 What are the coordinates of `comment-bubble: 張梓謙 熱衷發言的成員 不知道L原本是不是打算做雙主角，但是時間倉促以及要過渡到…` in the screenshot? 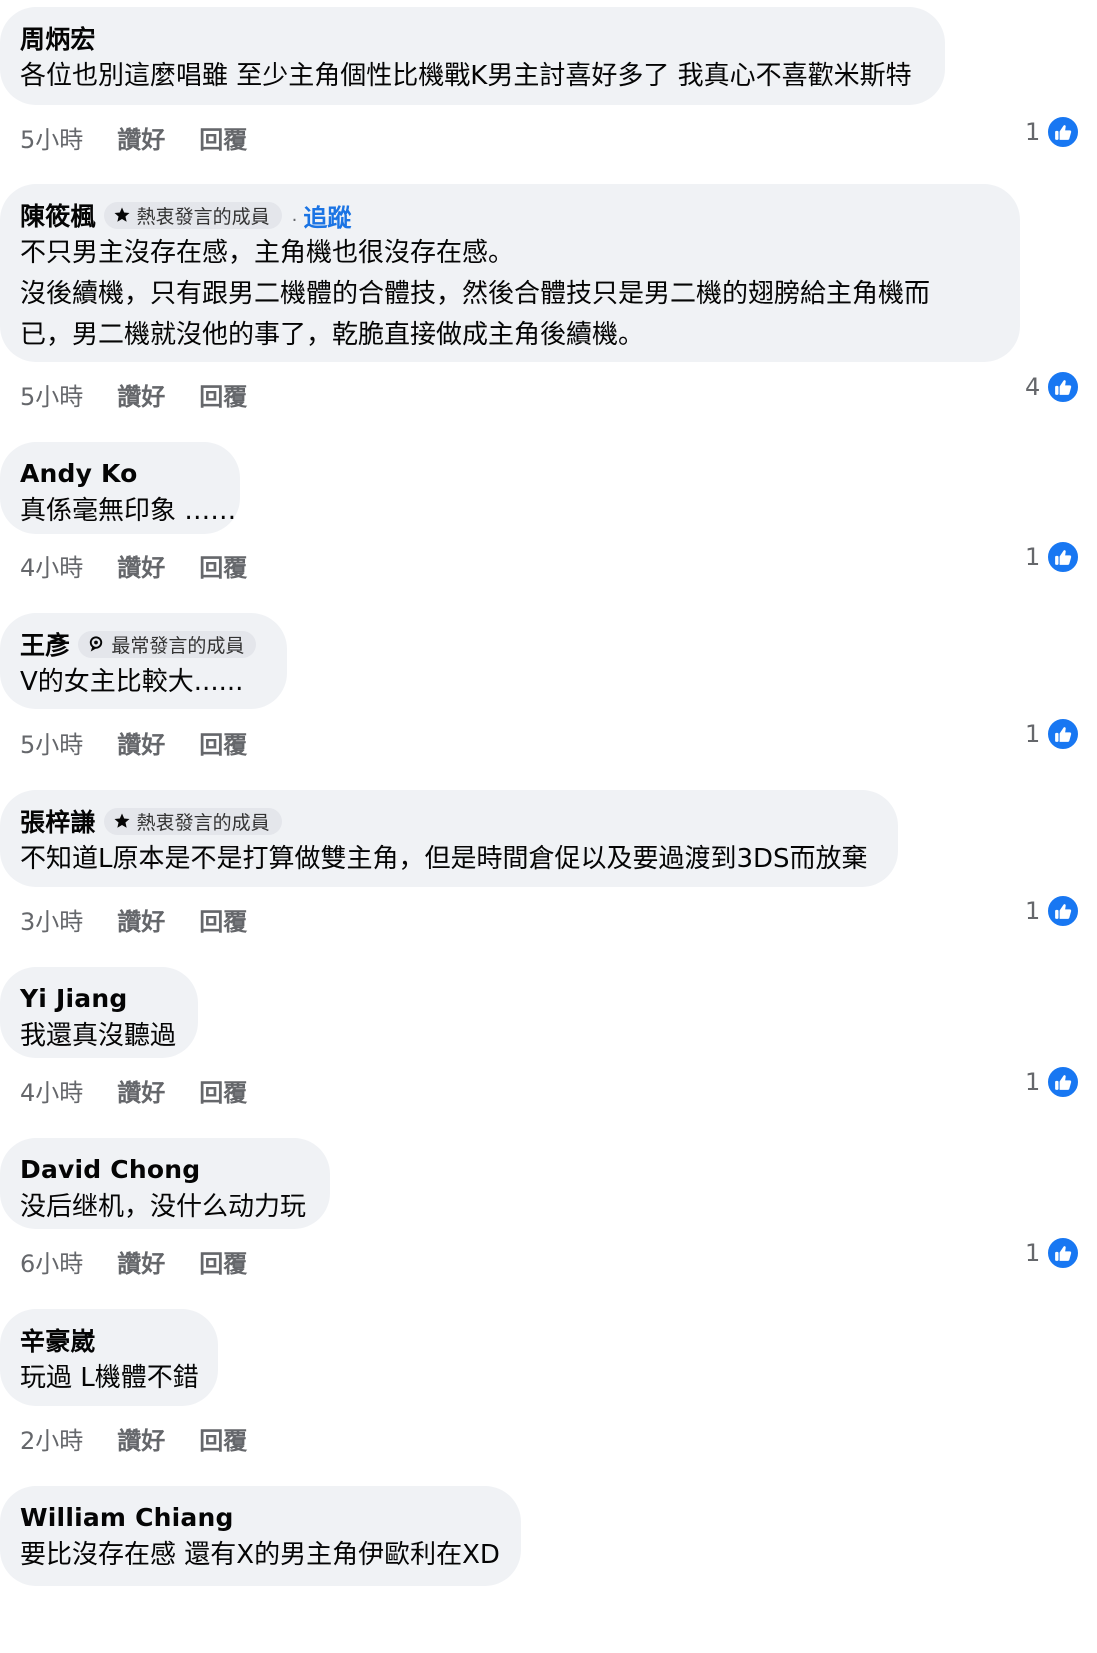 It's located at (449, 838).